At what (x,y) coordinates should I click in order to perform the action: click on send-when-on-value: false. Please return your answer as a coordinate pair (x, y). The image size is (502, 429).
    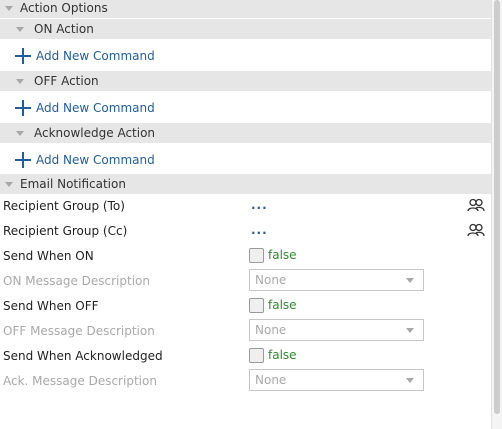
    Looking at the image, I should click on (282, 255).